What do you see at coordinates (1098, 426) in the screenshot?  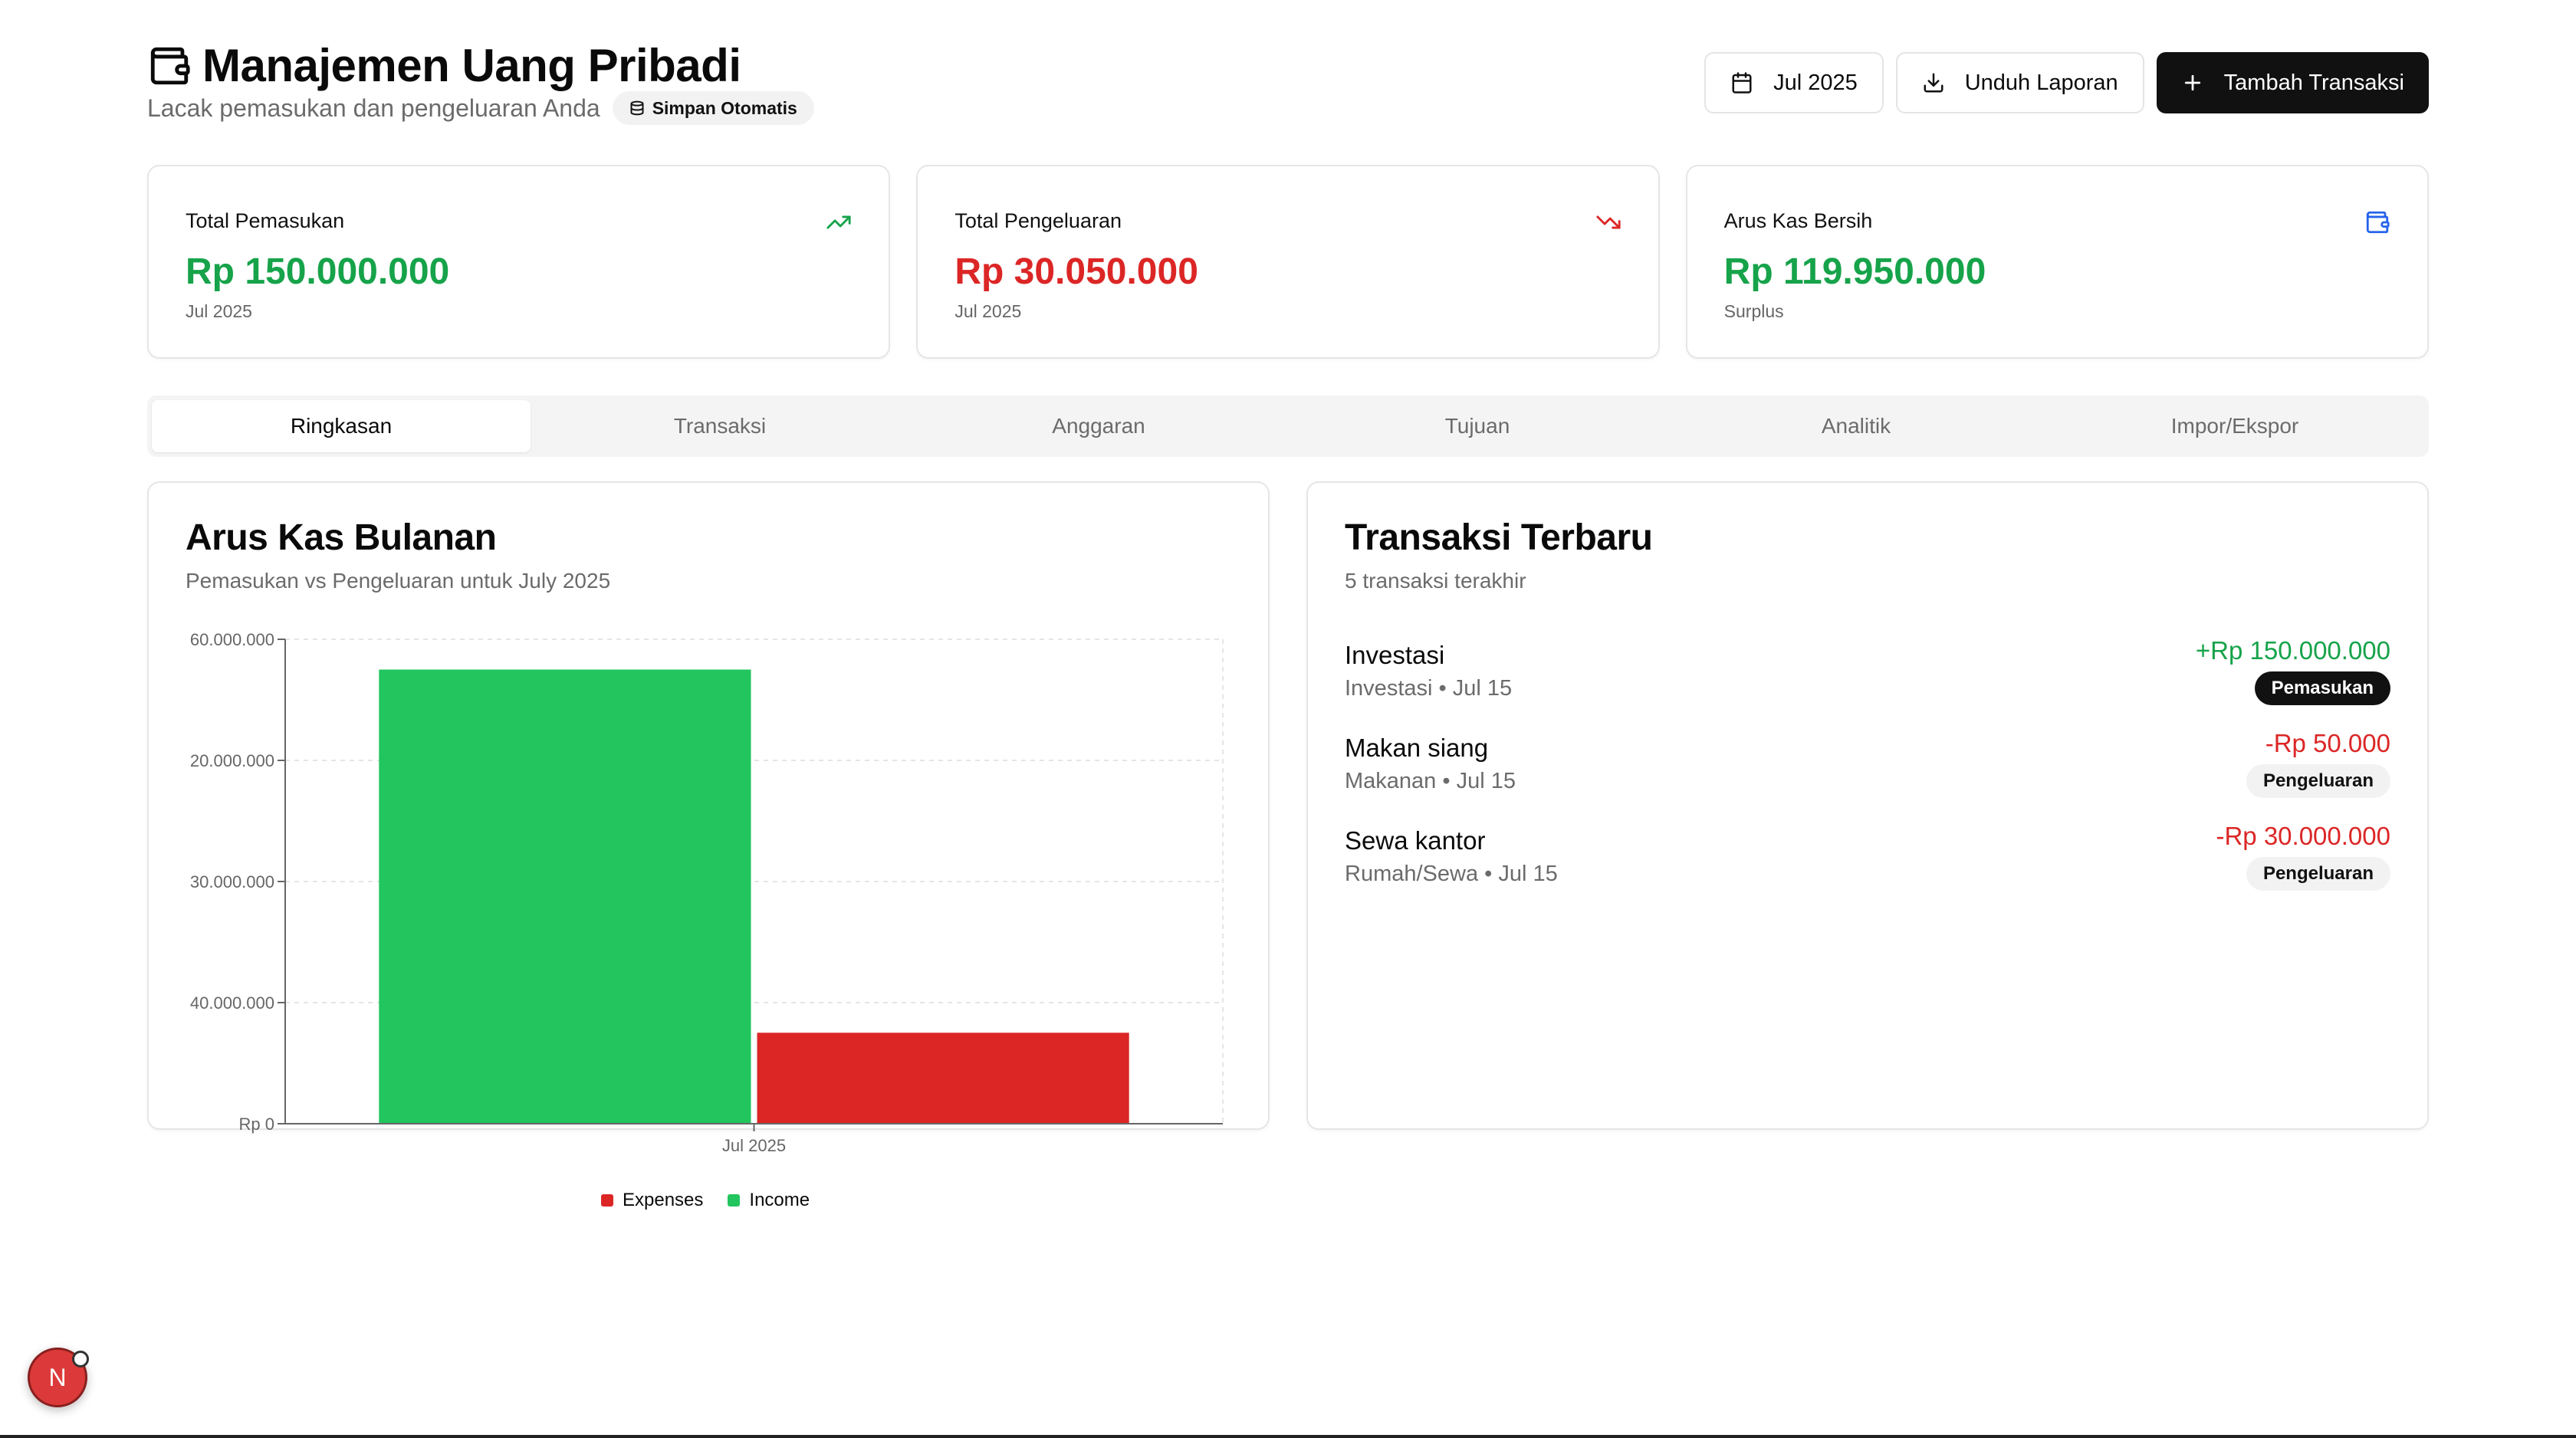 I see `tab-anggaran: Anggaran` at bounding box center [1098, 426].